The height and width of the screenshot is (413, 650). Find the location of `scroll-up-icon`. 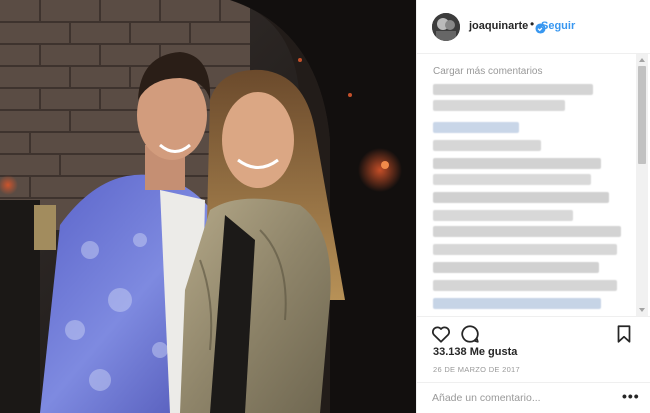

scroll-up-icon is located at coordinates (642, 60).